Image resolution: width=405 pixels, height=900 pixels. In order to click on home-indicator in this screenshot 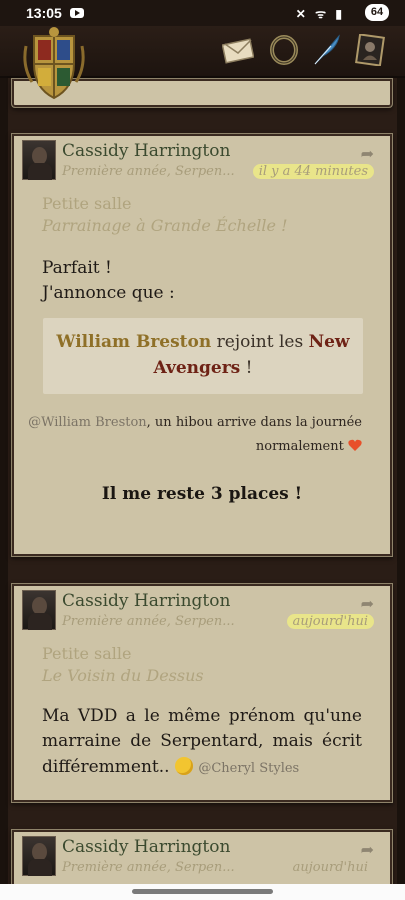, I will do `click(202, 891)`.